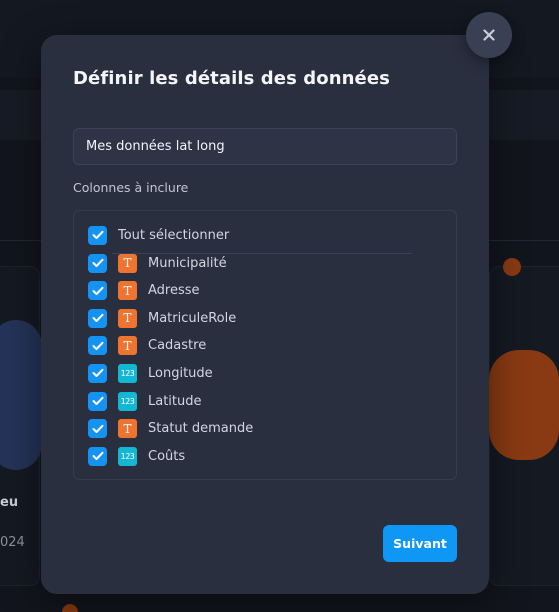 The image size is (559, 612). What do you see at coordinates (131, 187) in the screenshot?
I see `columns-label: Colonnes à inclure` at bounding box center [131, 187].